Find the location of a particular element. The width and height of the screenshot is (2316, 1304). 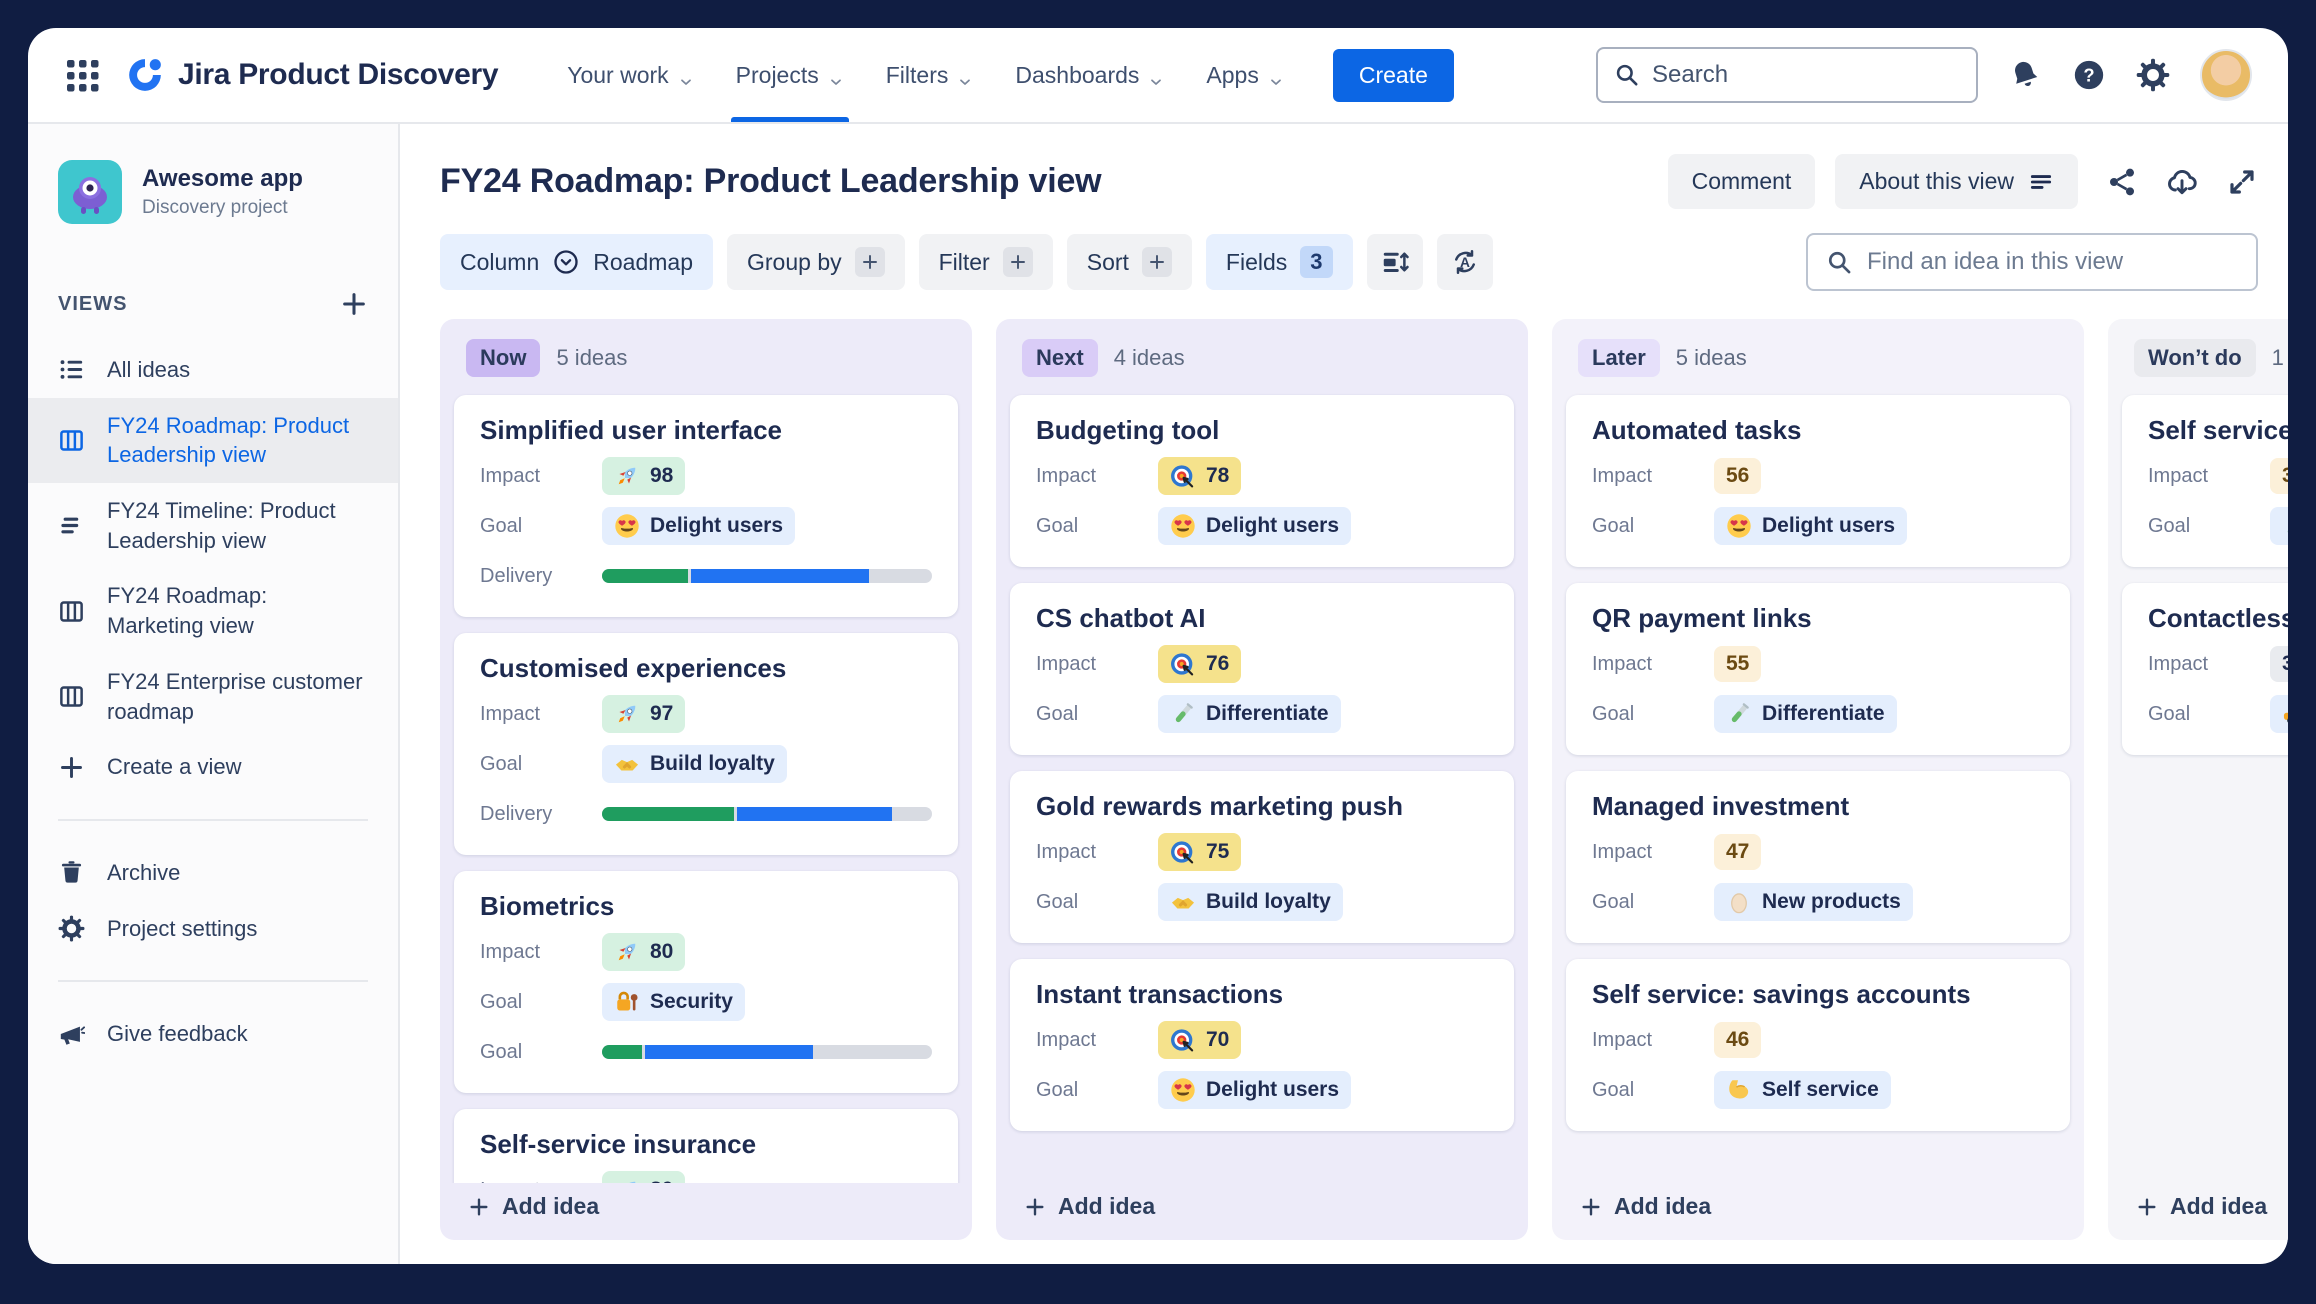

column-status-badge: Later is located at coordinates (1619, 358).